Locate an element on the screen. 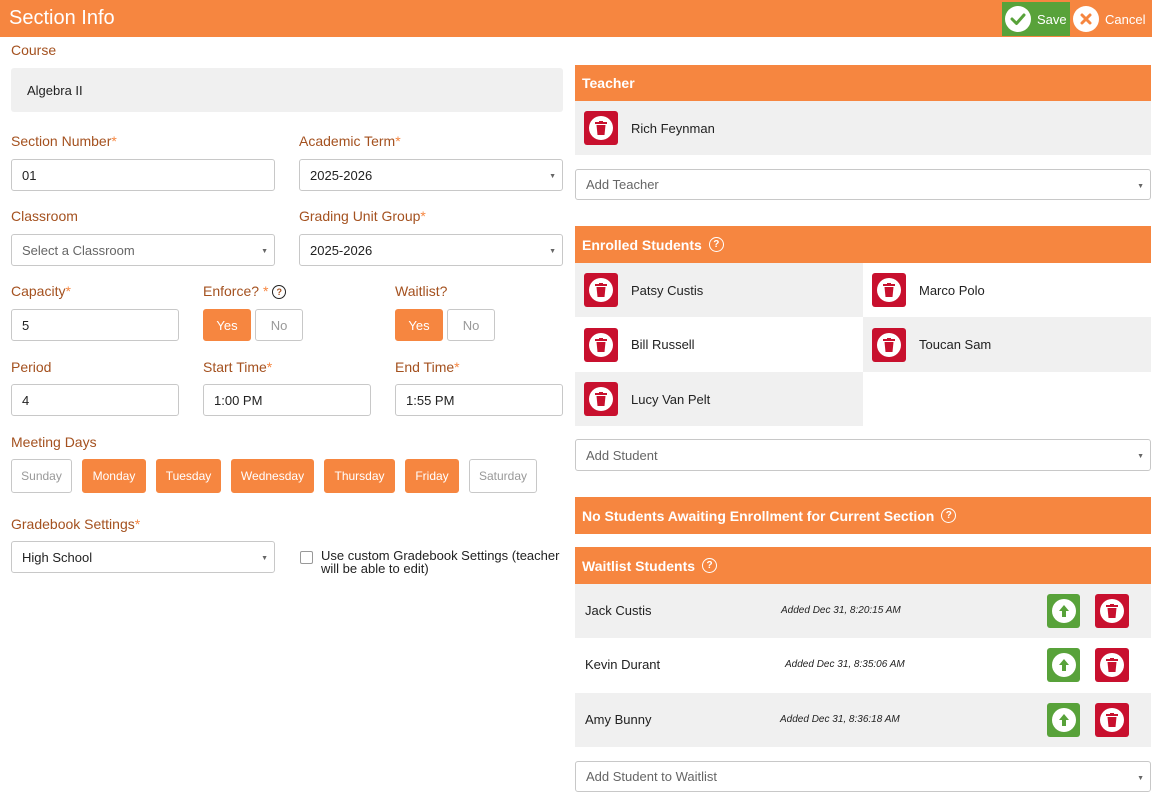  section-number-input: 01 is located at coordinates (143, 175).